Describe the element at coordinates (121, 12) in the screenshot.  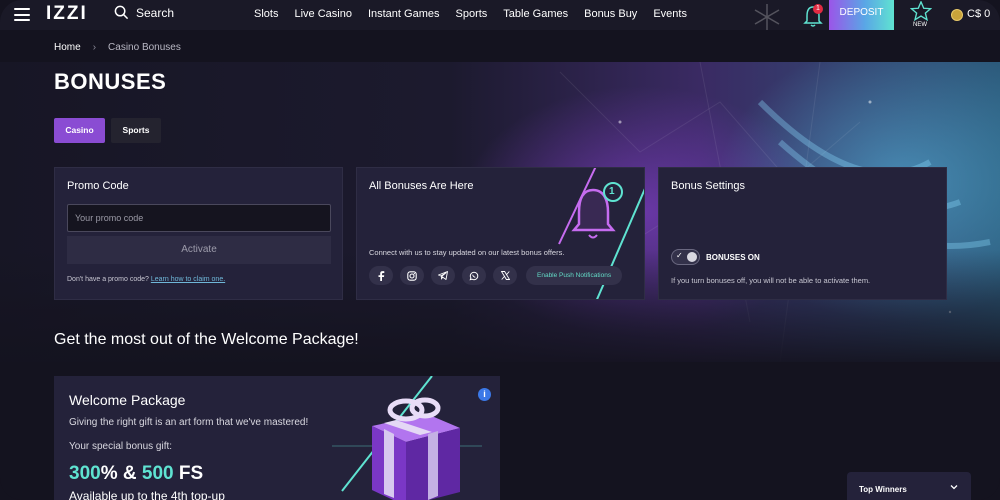
I see `search-icon` at that location.